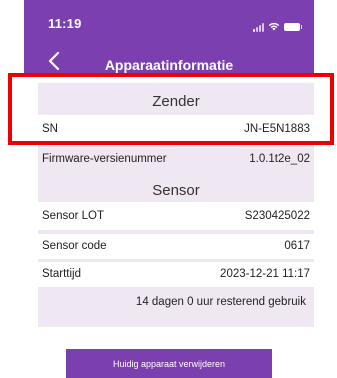  What do you see at coordinates (176, 216) in the screenshot?
I see `sensor-lot-row: Sensor LOT S230425022` at bounding box center [176, 216].